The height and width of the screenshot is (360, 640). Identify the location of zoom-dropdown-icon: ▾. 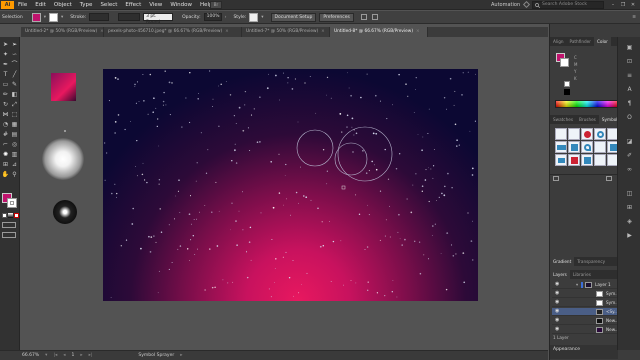
(46, 355).